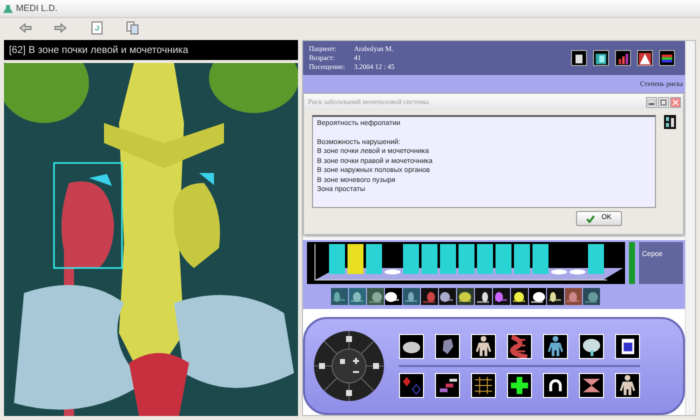  I want to click on curved-arrow-button, so click(555, 385).